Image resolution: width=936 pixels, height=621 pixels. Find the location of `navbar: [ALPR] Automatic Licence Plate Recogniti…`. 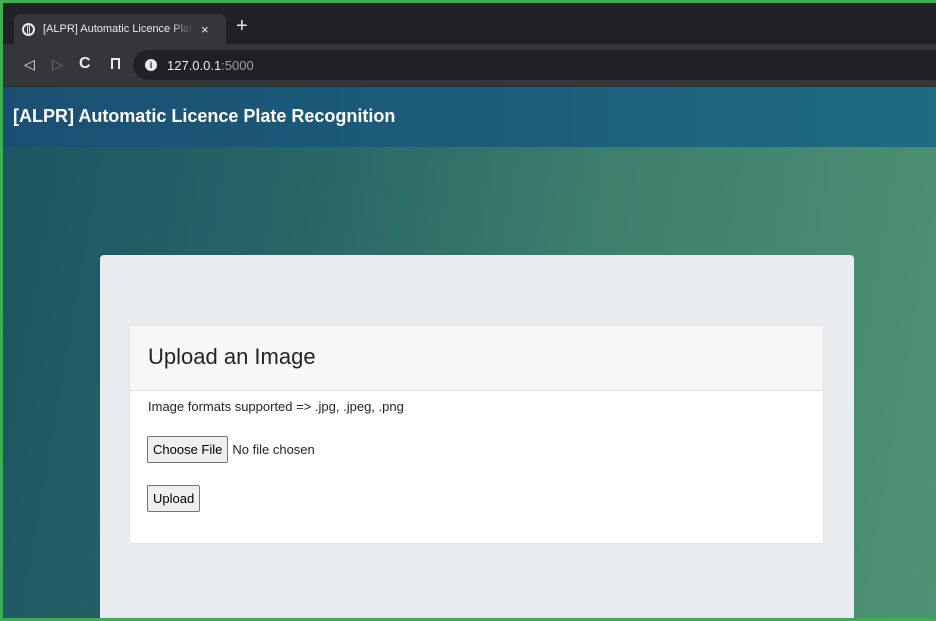

navbar: [ALPR] Automatic Licence Plate Recogniti… is located at coordinates (468, 117).